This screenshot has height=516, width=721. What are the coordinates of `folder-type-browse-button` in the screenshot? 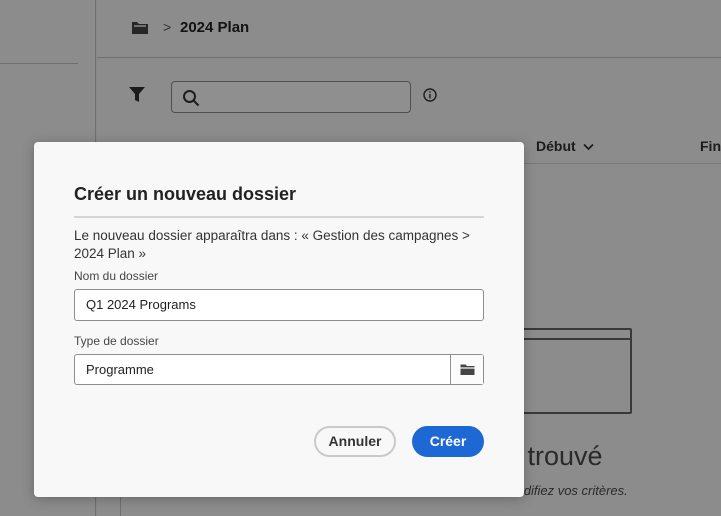 It's located at (466, 369).